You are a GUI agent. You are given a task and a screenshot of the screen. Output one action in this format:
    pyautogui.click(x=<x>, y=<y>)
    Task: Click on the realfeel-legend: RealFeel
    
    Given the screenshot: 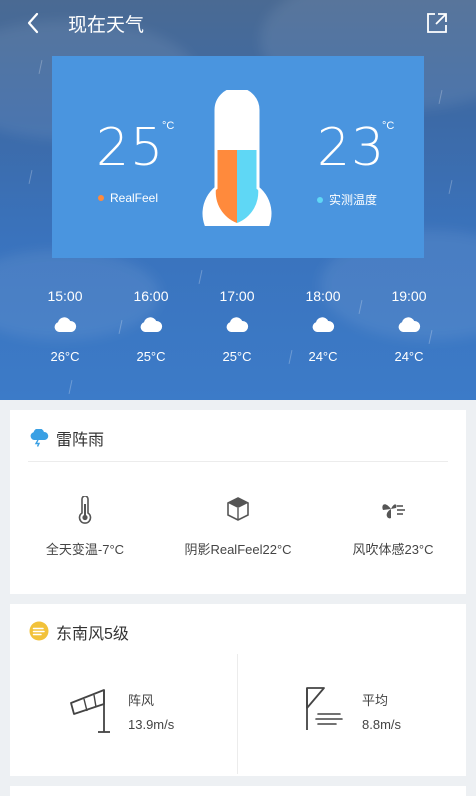 What is the action you would take?
    pyautogui.click(x=128, y=198)
    